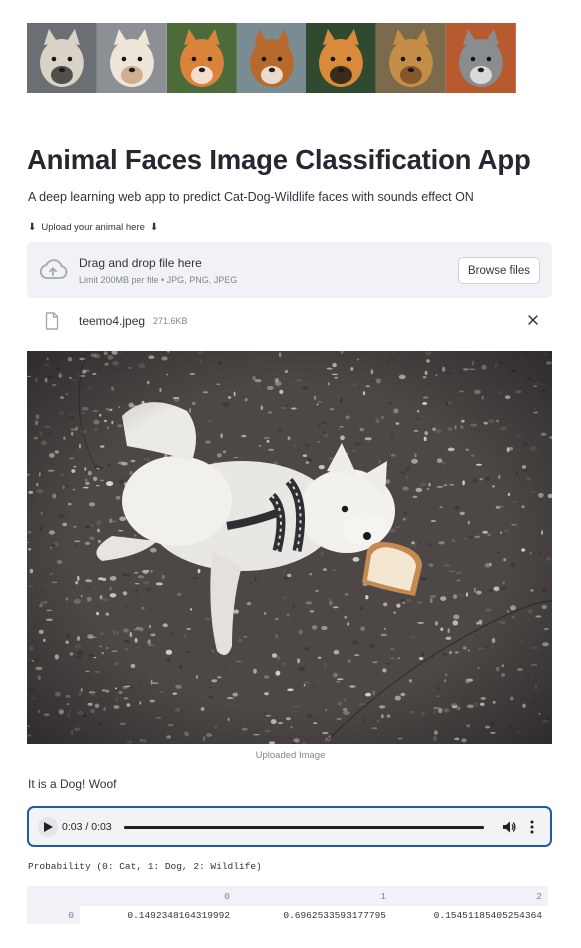 The width and height of the screenshot is (581, 948). Describe the element at coordinates (539, 896) in the screenshot. I see `column-header: 2` at that location.